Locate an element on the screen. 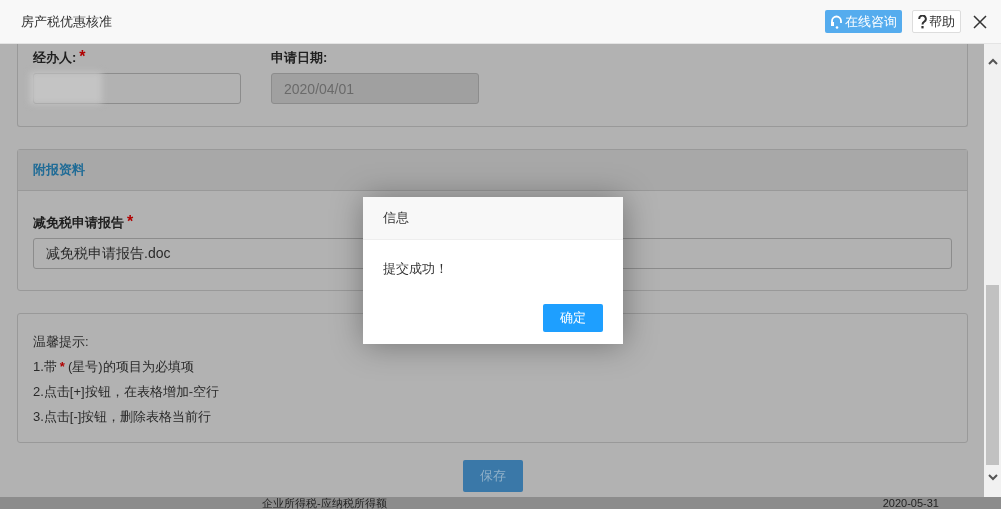 This screenshot has width=1001, height=509. scroll-down-icon is located at coordinates (993, 477).